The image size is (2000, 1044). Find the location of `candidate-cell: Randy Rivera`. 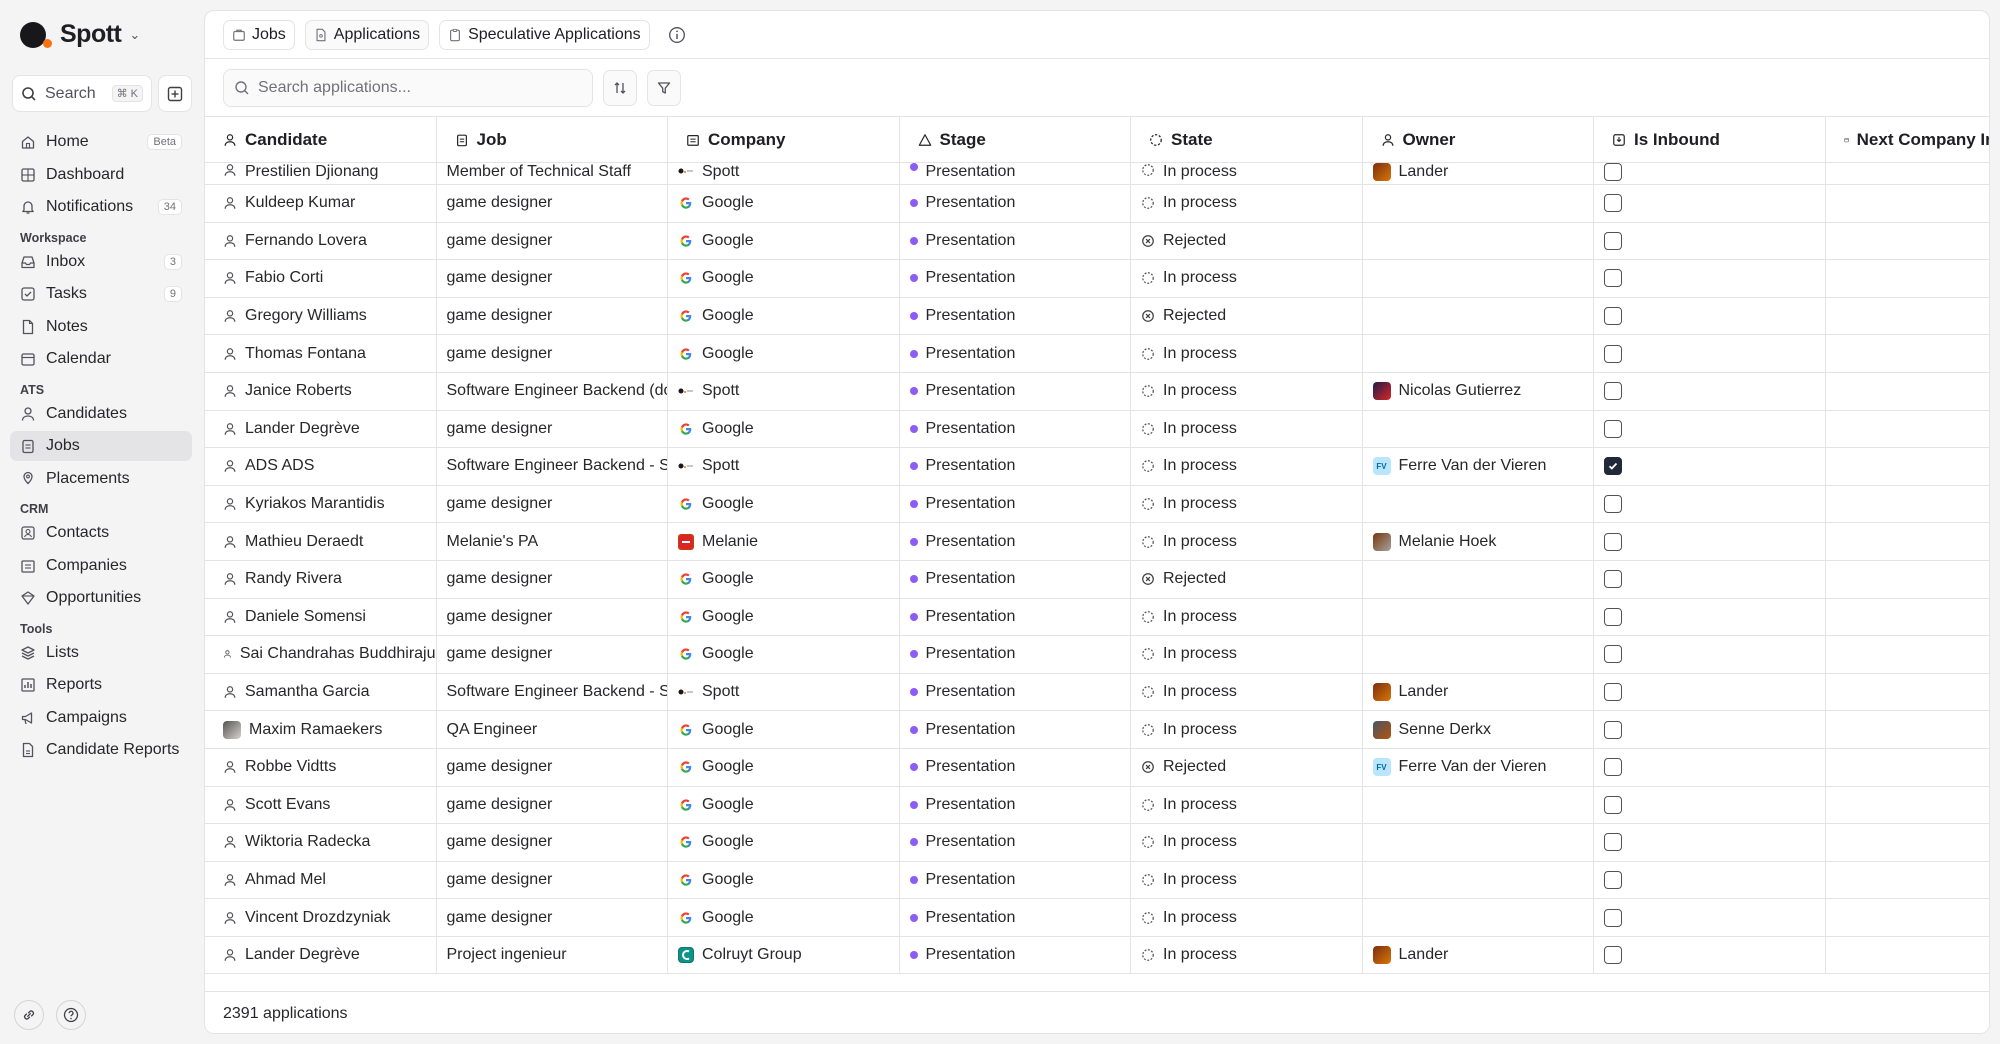

candidate-cell: Randy Rivera is located at coordinates (321, 579).